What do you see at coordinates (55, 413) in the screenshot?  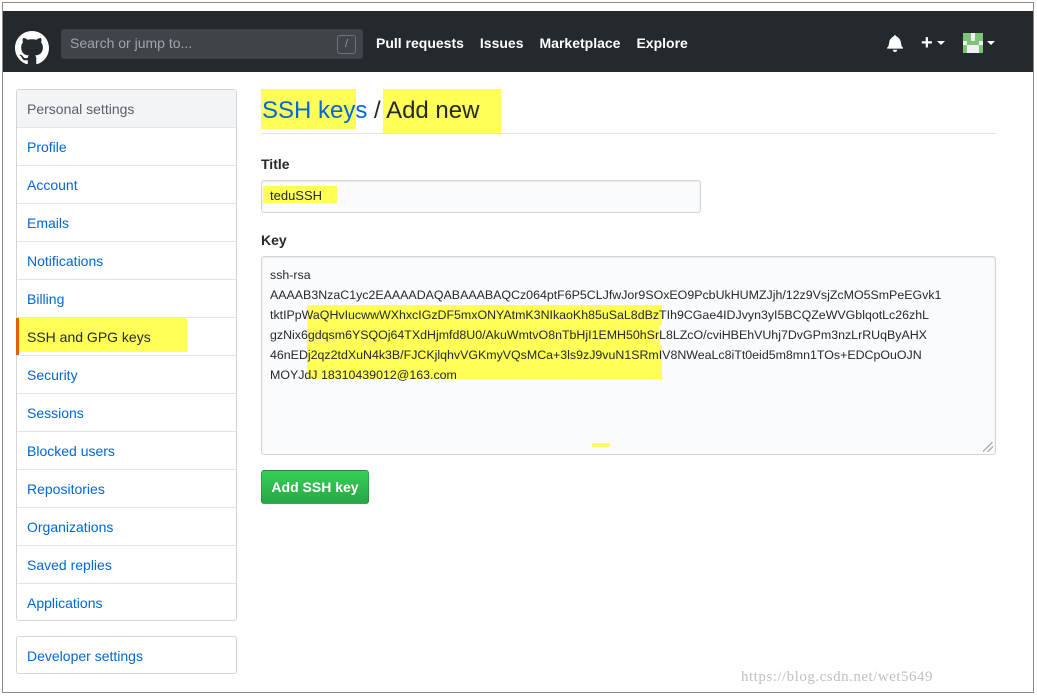 I see `sidebar-item-label: Sessions` at bounding box center [55, 413].